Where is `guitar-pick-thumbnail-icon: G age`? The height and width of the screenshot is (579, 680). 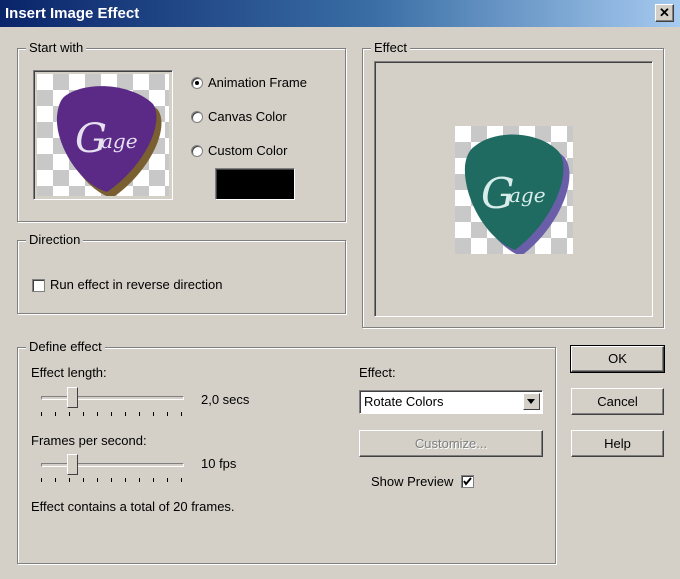 guitar-pick-thumbnail-icon: G age is located at coordinates (109, 141).